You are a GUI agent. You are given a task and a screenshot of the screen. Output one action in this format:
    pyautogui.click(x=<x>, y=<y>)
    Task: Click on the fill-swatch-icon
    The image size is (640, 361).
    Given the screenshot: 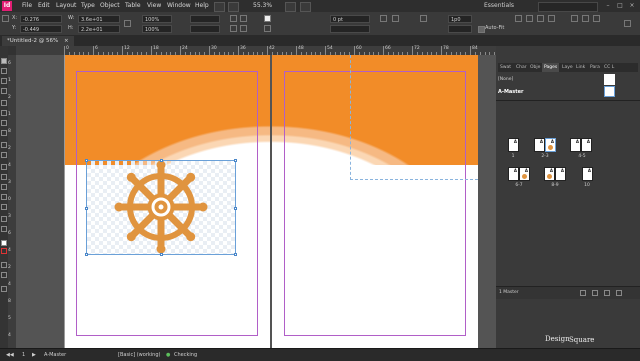 What is the action you would take?
    pyautogui.click(x=267, y=18)
    